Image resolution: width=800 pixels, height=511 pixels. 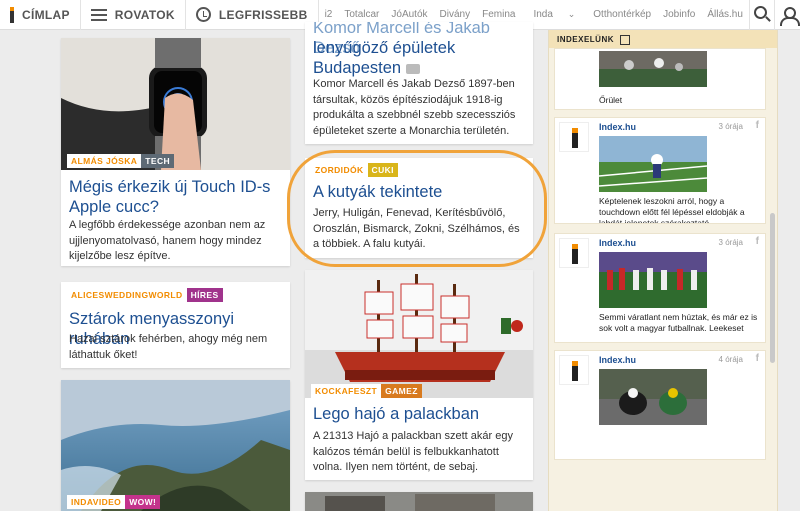 What do you see at coordinates (679, 100) in the screenshot?
I see `rail-caption: Őrület` at bounding box center [679, 100].